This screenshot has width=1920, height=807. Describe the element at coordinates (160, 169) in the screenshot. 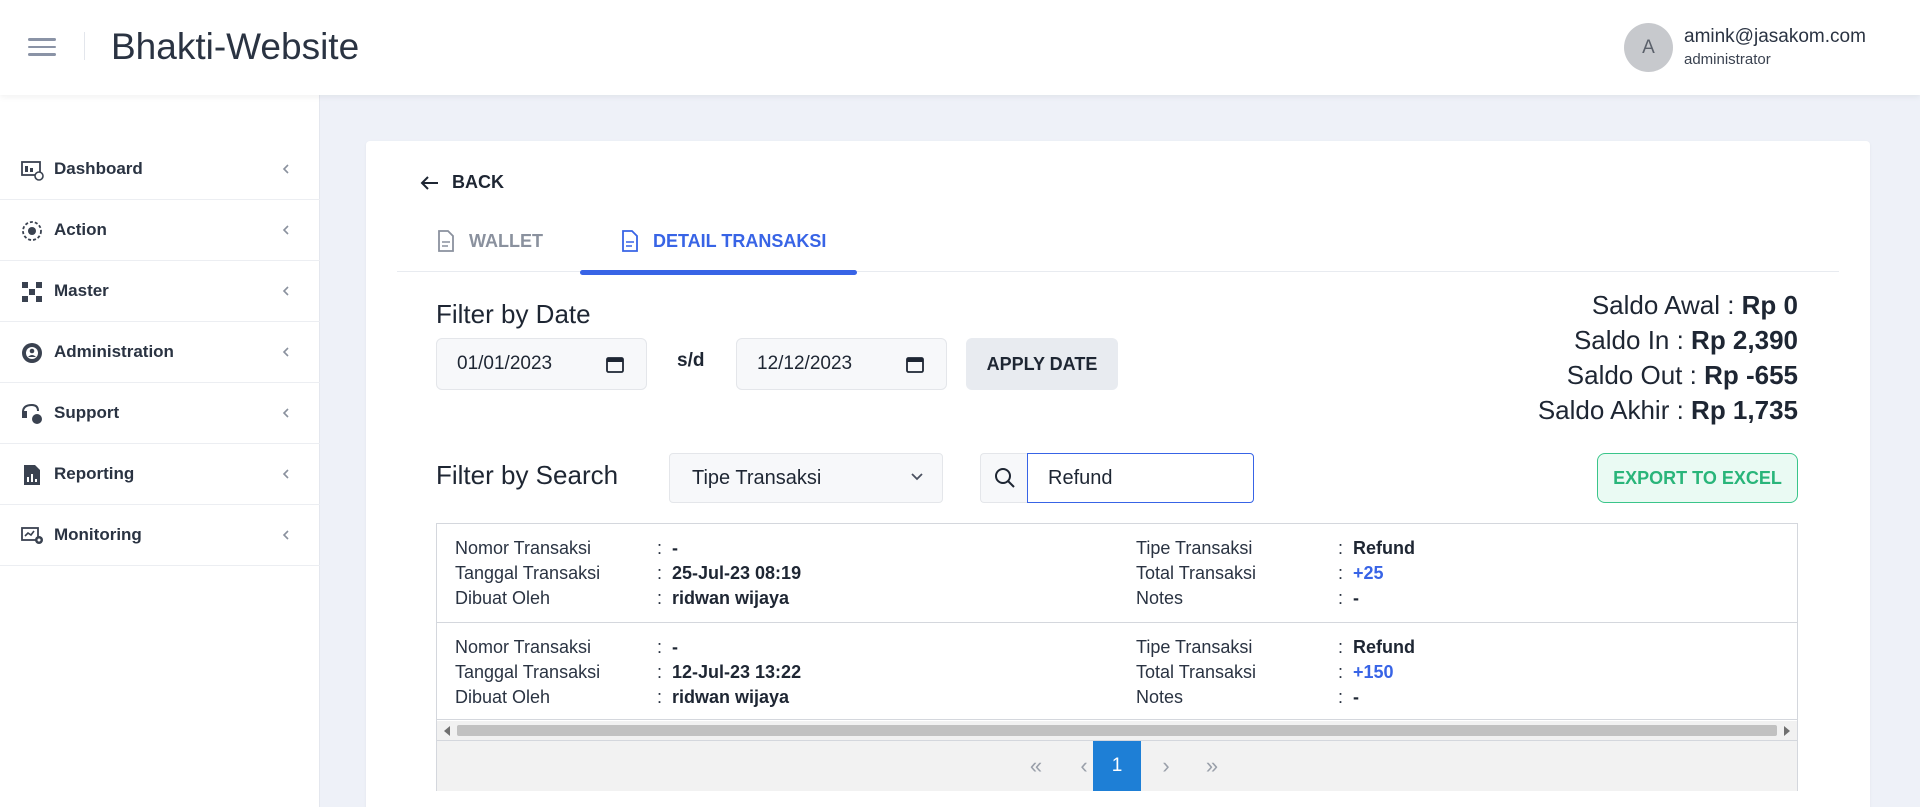

I see `sidebar-item-dashboard: Dashboard` at that location.